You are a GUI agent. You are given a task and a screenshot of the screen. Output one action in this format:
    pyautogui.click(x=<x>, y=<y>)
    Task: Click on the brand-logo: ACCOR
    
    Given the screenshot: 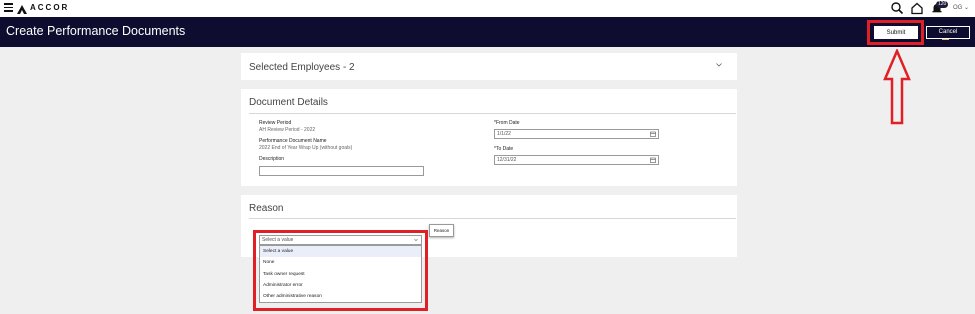 What is the action you would take?
    pyautogui.click(x=43, y=8)
    